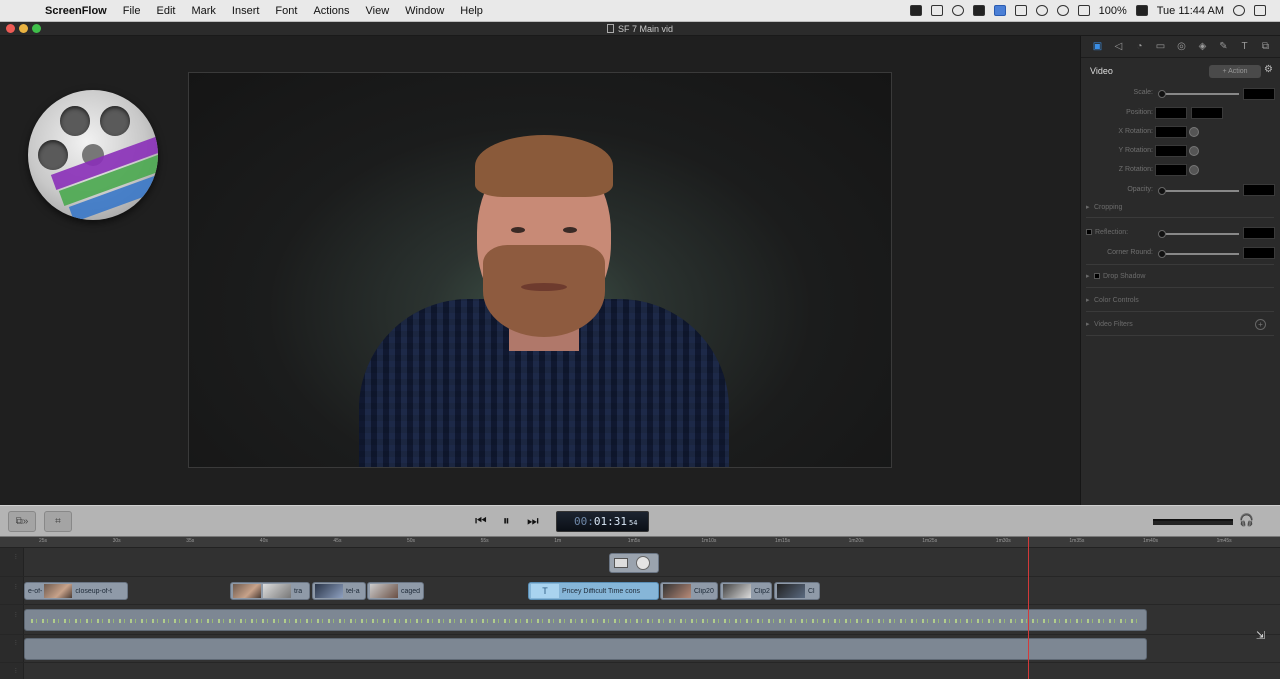 This screenshot has height=679, width=1280. I want to click on callout-icon: ◎, so click(1181, 46).